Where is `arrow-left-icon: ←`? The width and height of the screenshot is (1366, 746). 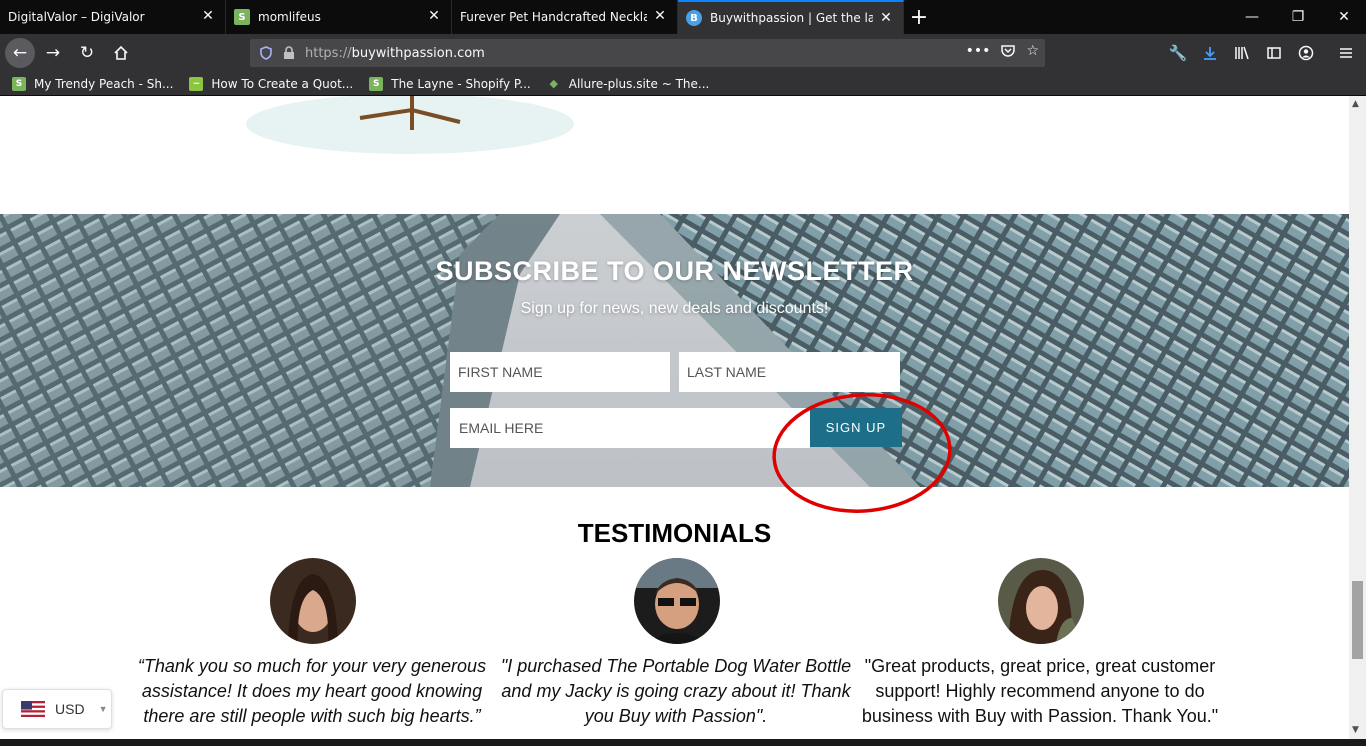 arrow-left-icon: ← is located at coordinates (20, 53).